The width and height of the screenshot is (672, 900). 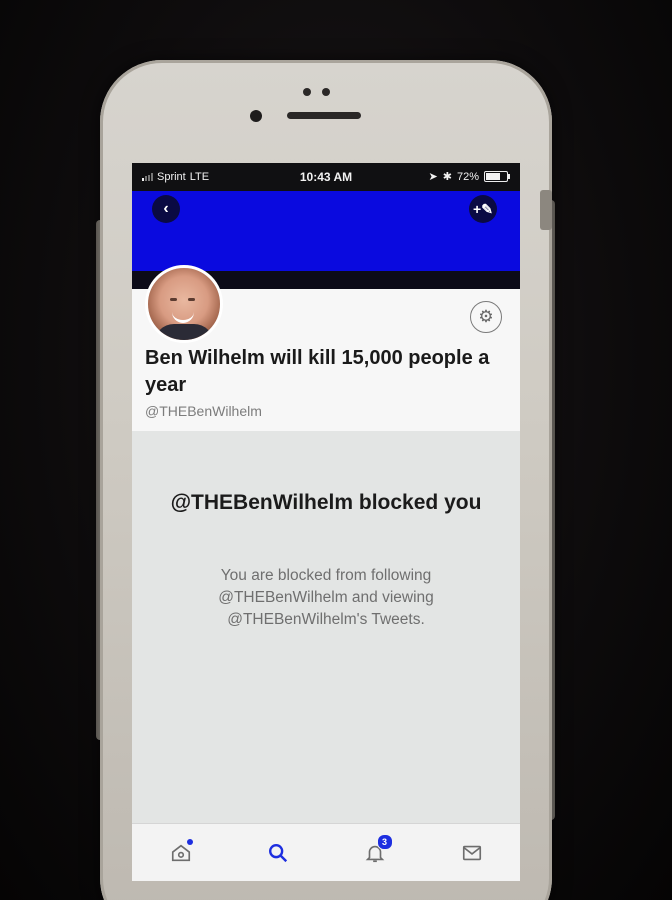 I want to click on new-content-dot, so click(x=189, y=842).